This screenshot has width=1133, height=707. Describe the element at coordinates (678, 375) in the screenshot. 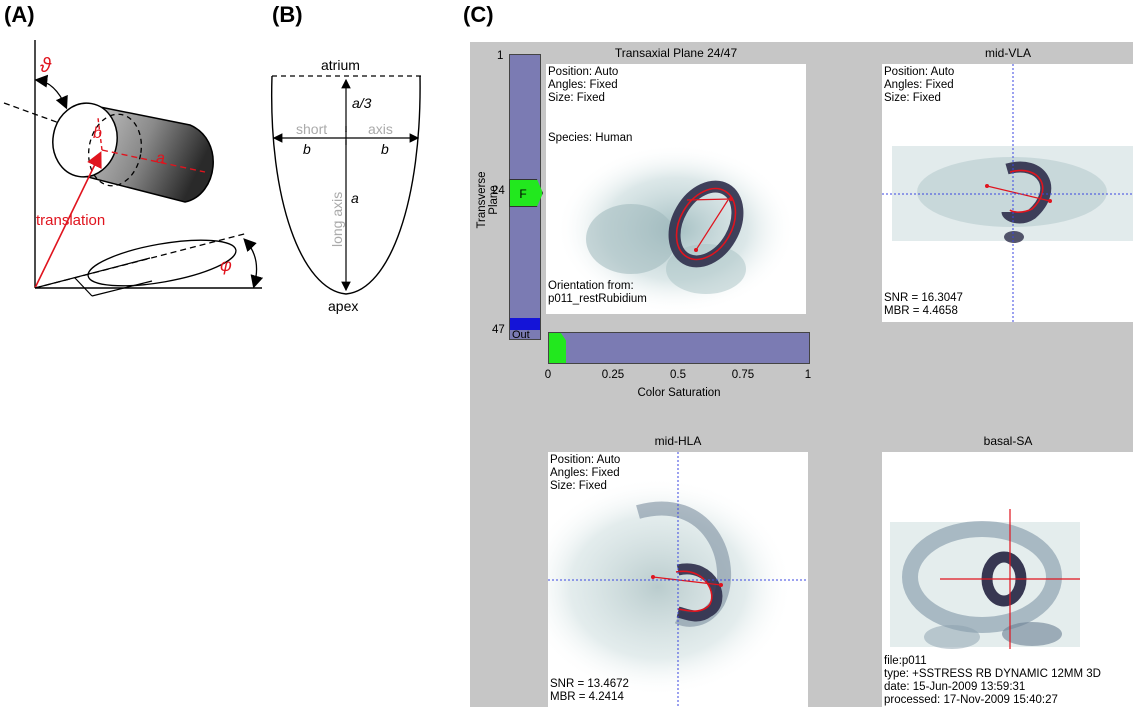

I see `color-saturation-tick: 0.5` at that location.